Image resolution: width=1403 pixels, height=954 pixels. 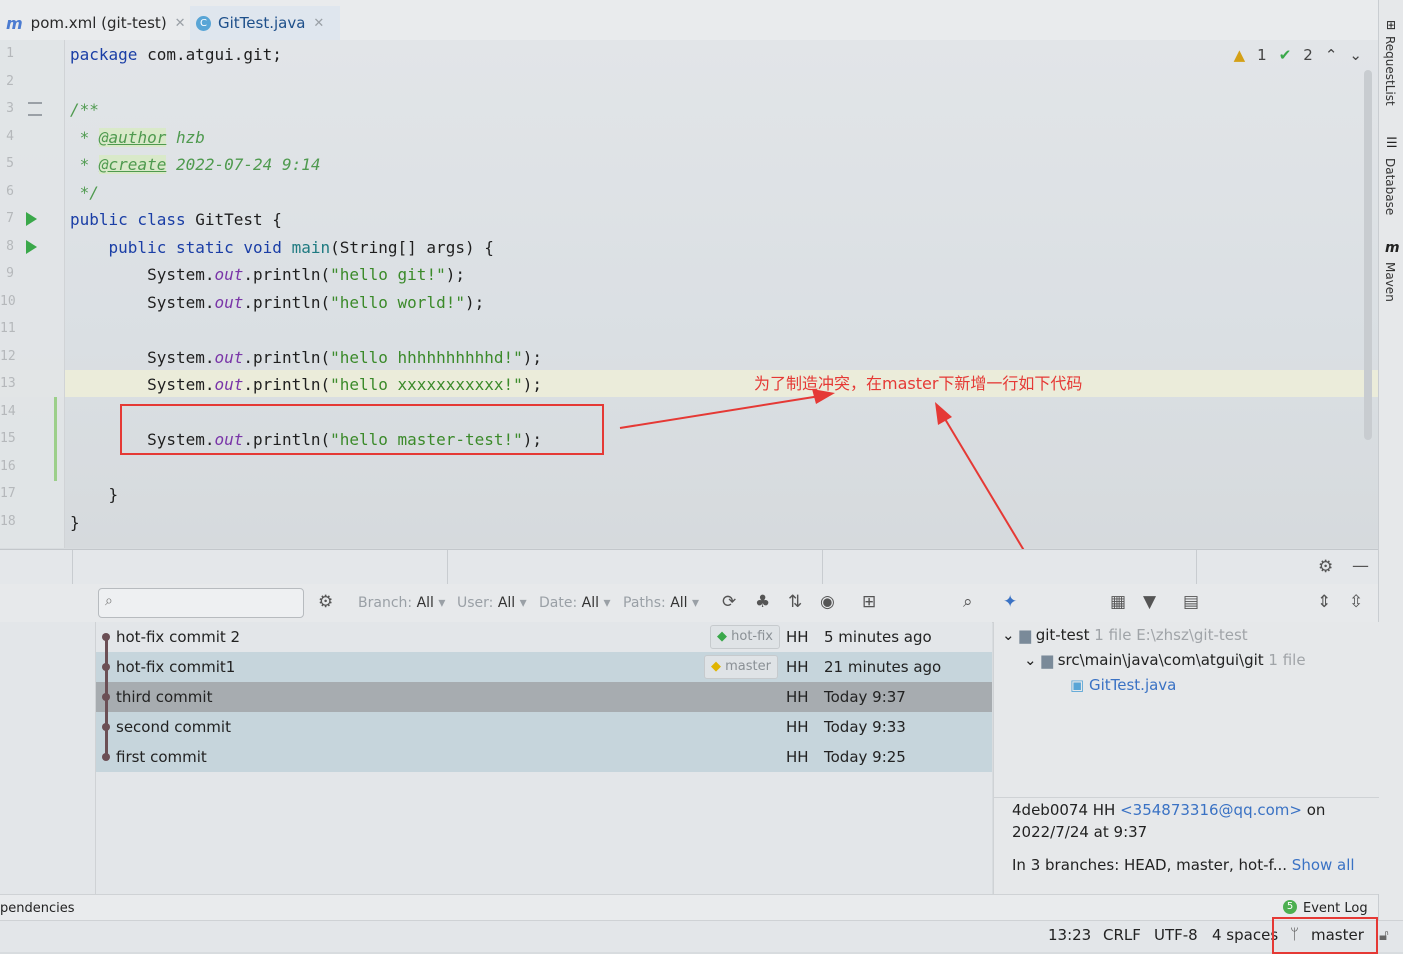 What do you see at coordinates (1191, 602) in the screenshot?
I see `layout-icon: ▤` at bounding box center [1191, 602].